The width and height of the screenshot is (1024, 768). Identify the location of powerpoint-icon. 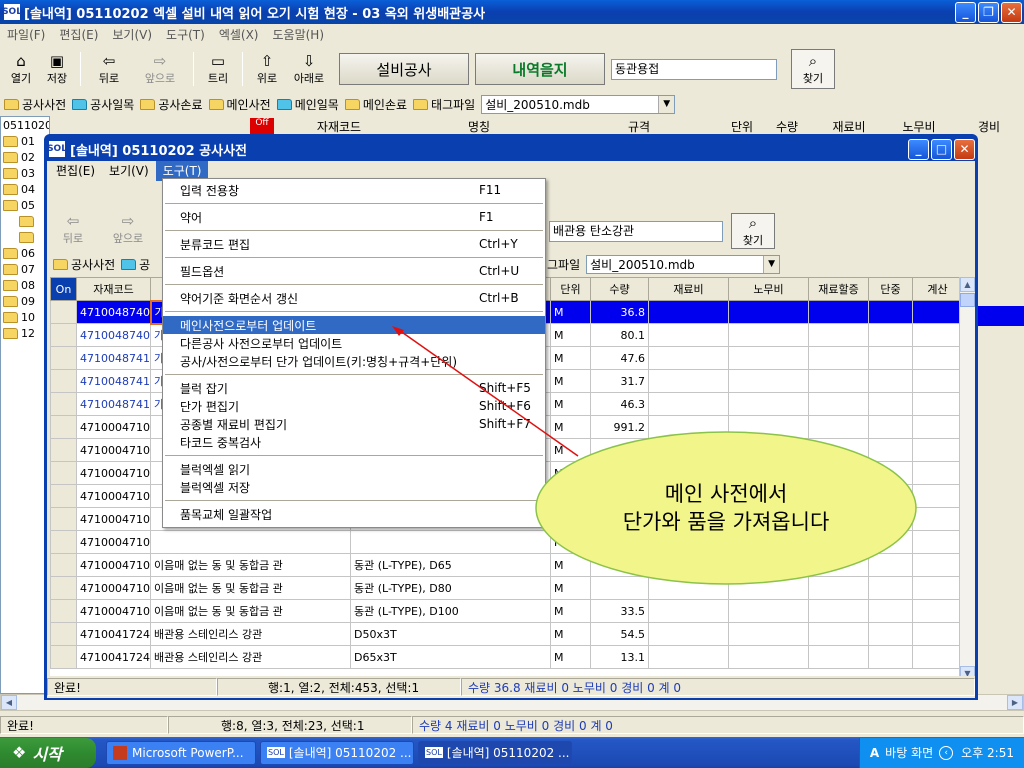
(120, 752).